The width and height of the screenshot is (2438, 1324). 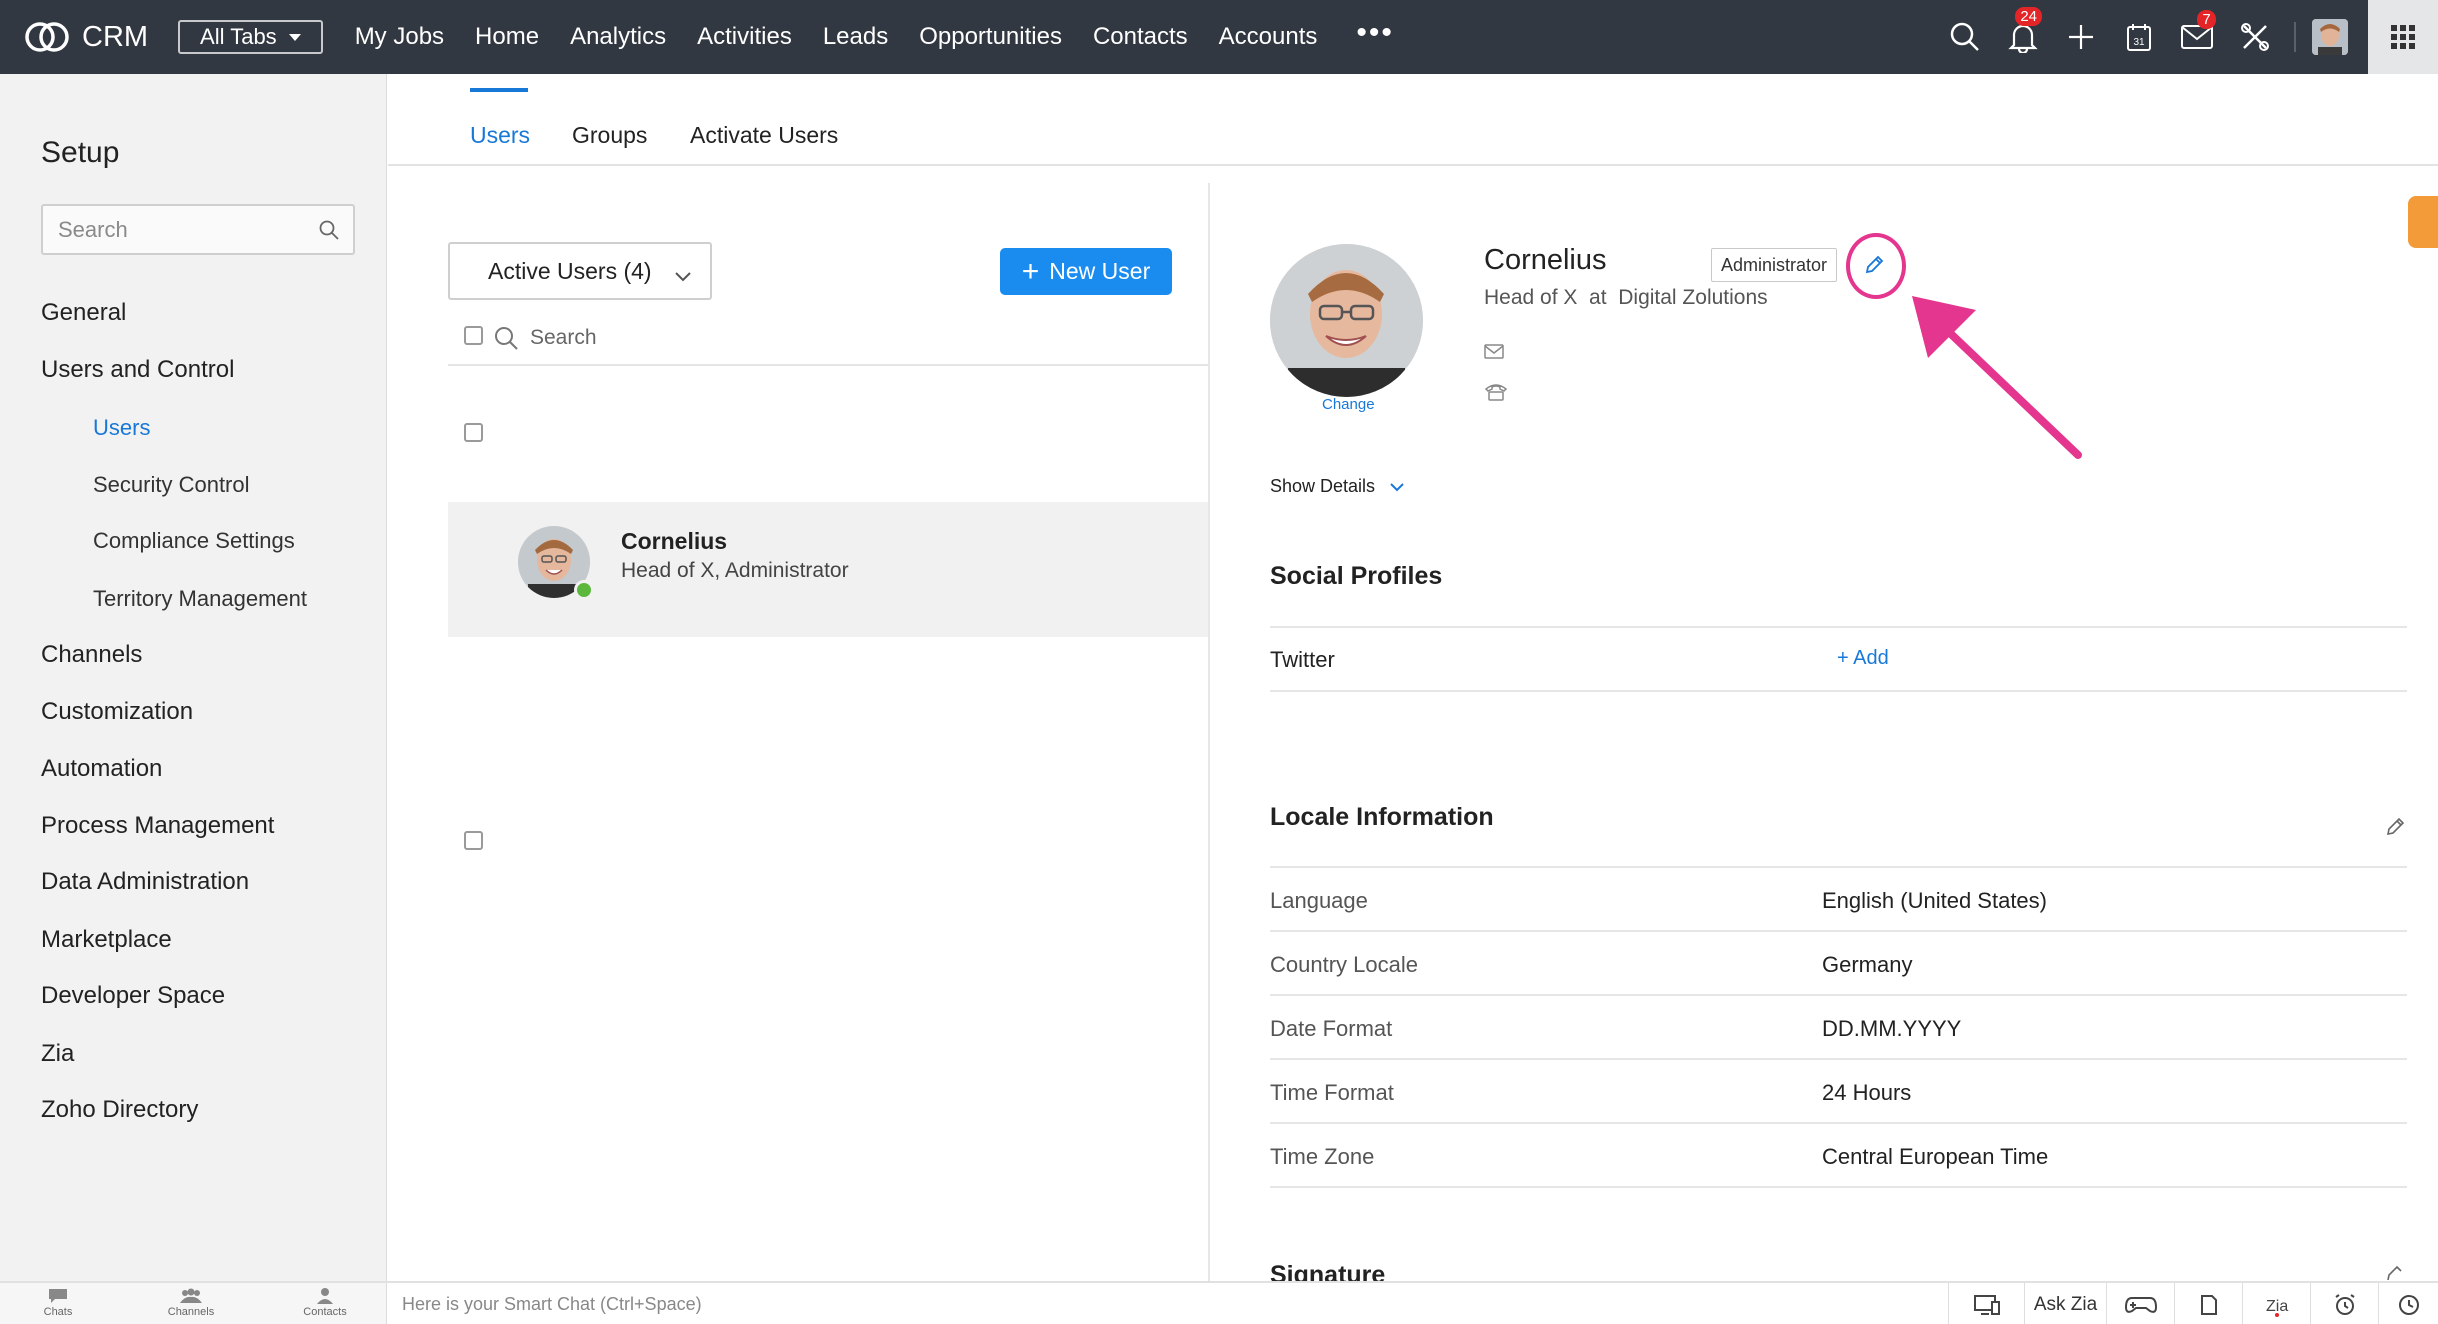 What do you see at coordinates (1494, 354) in the screenshot?
I see `email-icon` at bounding box center [1494, 354].